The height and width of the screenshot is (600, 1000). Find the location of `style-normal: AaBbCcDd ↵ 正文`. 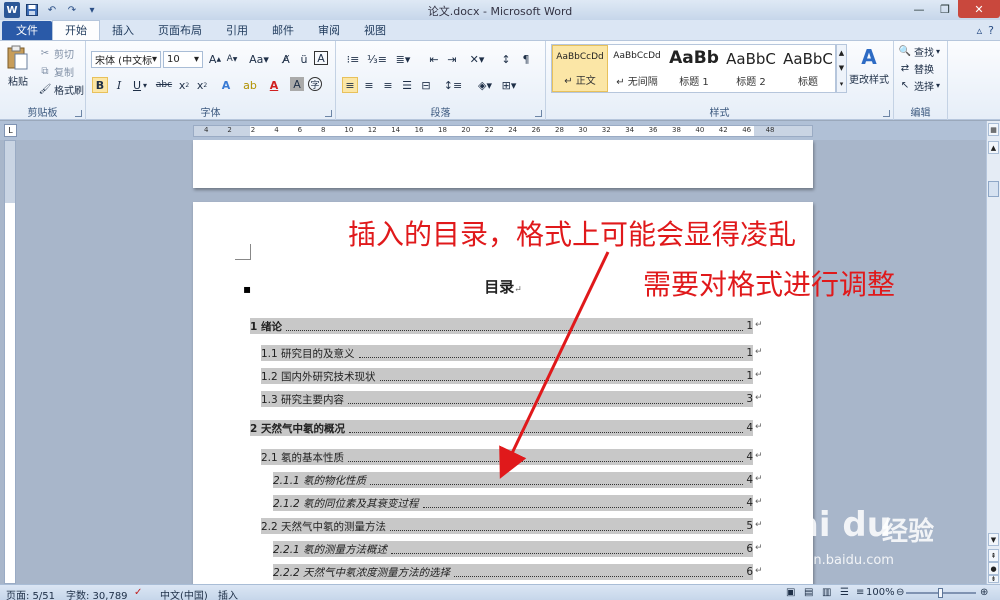

style-normal: AaBbCcDd ↵ 正文 is located at coordinates (580, 68).